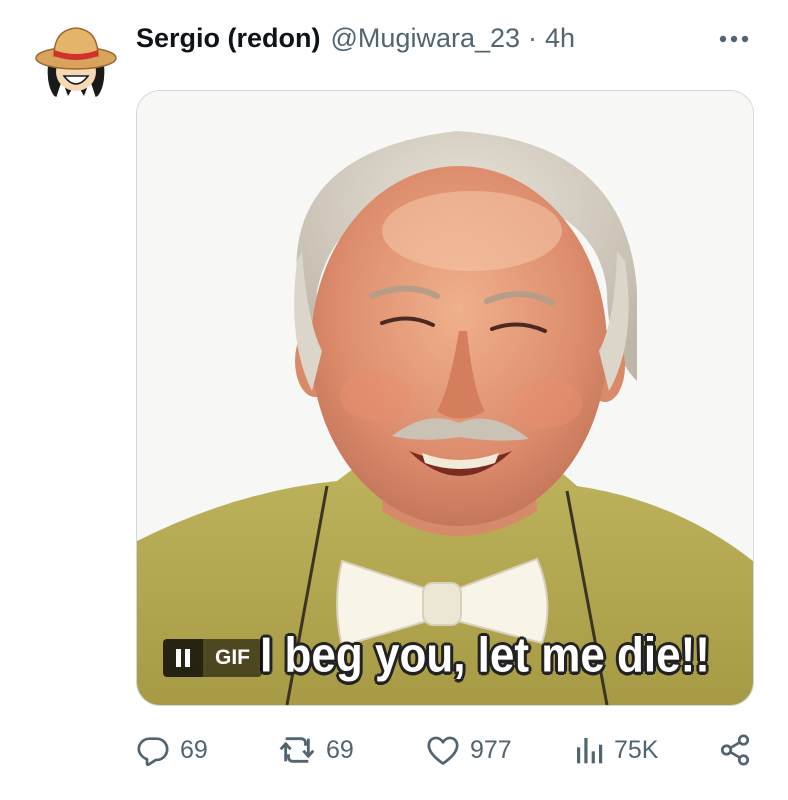 Image resolution: width=788 pixels, height=800 pixels. I want to click on heart-icon, so click(443, 750).